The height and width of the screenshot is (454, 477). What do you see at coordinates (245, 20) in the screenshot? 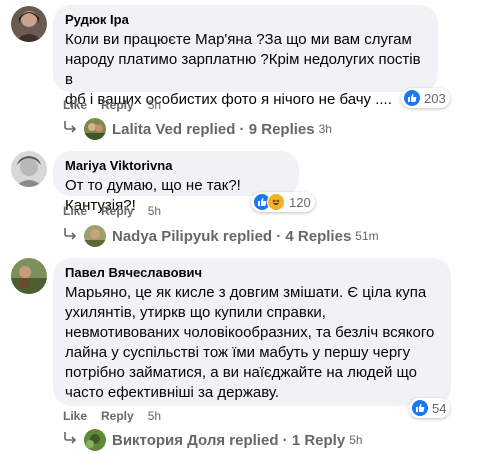
I see `comment-author: Рудюк Іра` at bounding box center [245, 20].